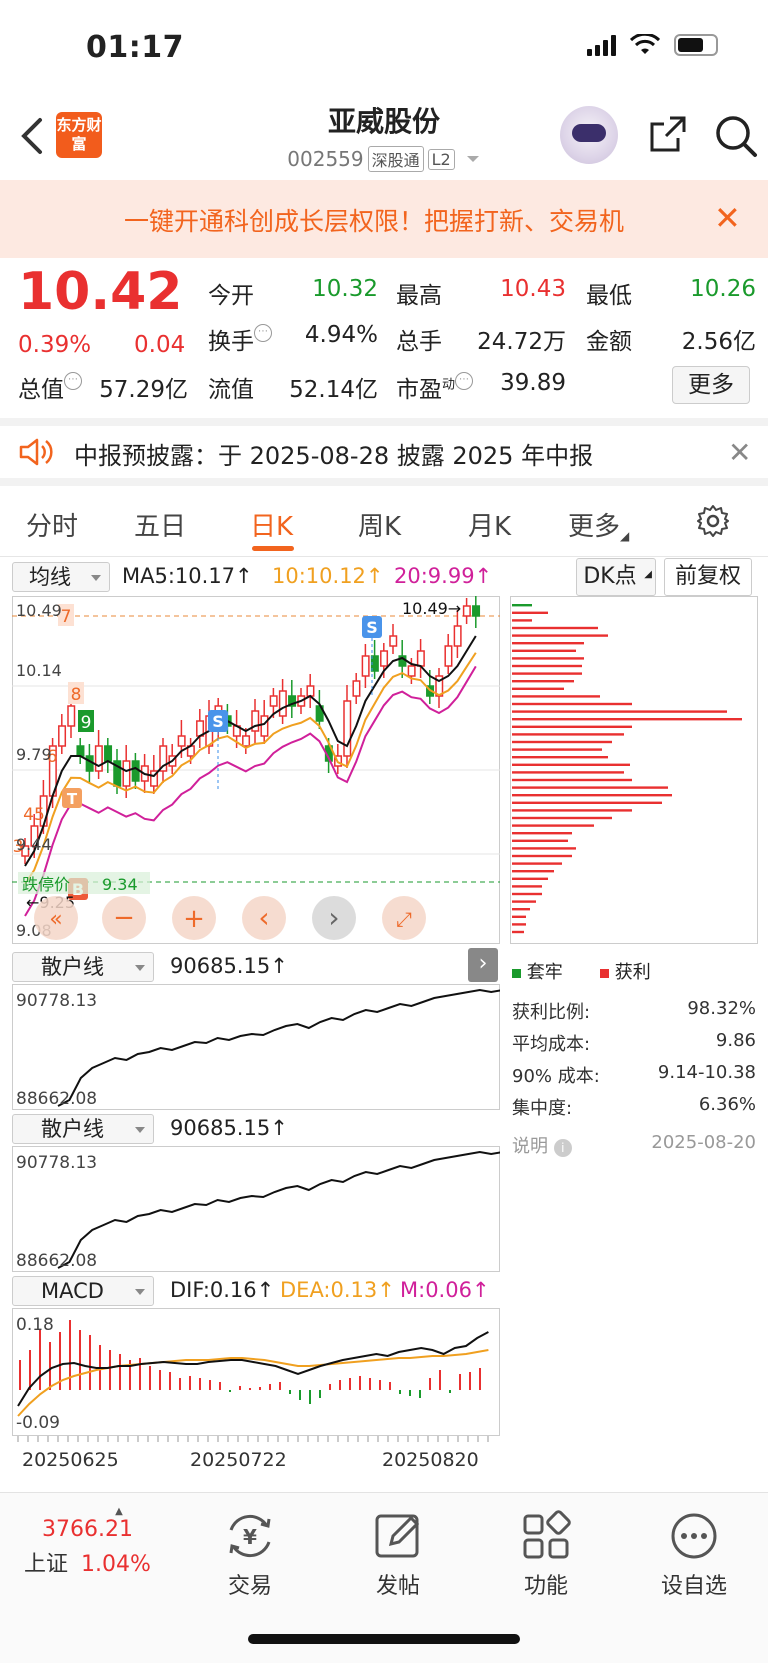 This screenshot has height=1663, width=768. What do you see at coordinates (589, 135) in the screenshot?
I see `assistant-avatar` at bounding box center [589, 135].